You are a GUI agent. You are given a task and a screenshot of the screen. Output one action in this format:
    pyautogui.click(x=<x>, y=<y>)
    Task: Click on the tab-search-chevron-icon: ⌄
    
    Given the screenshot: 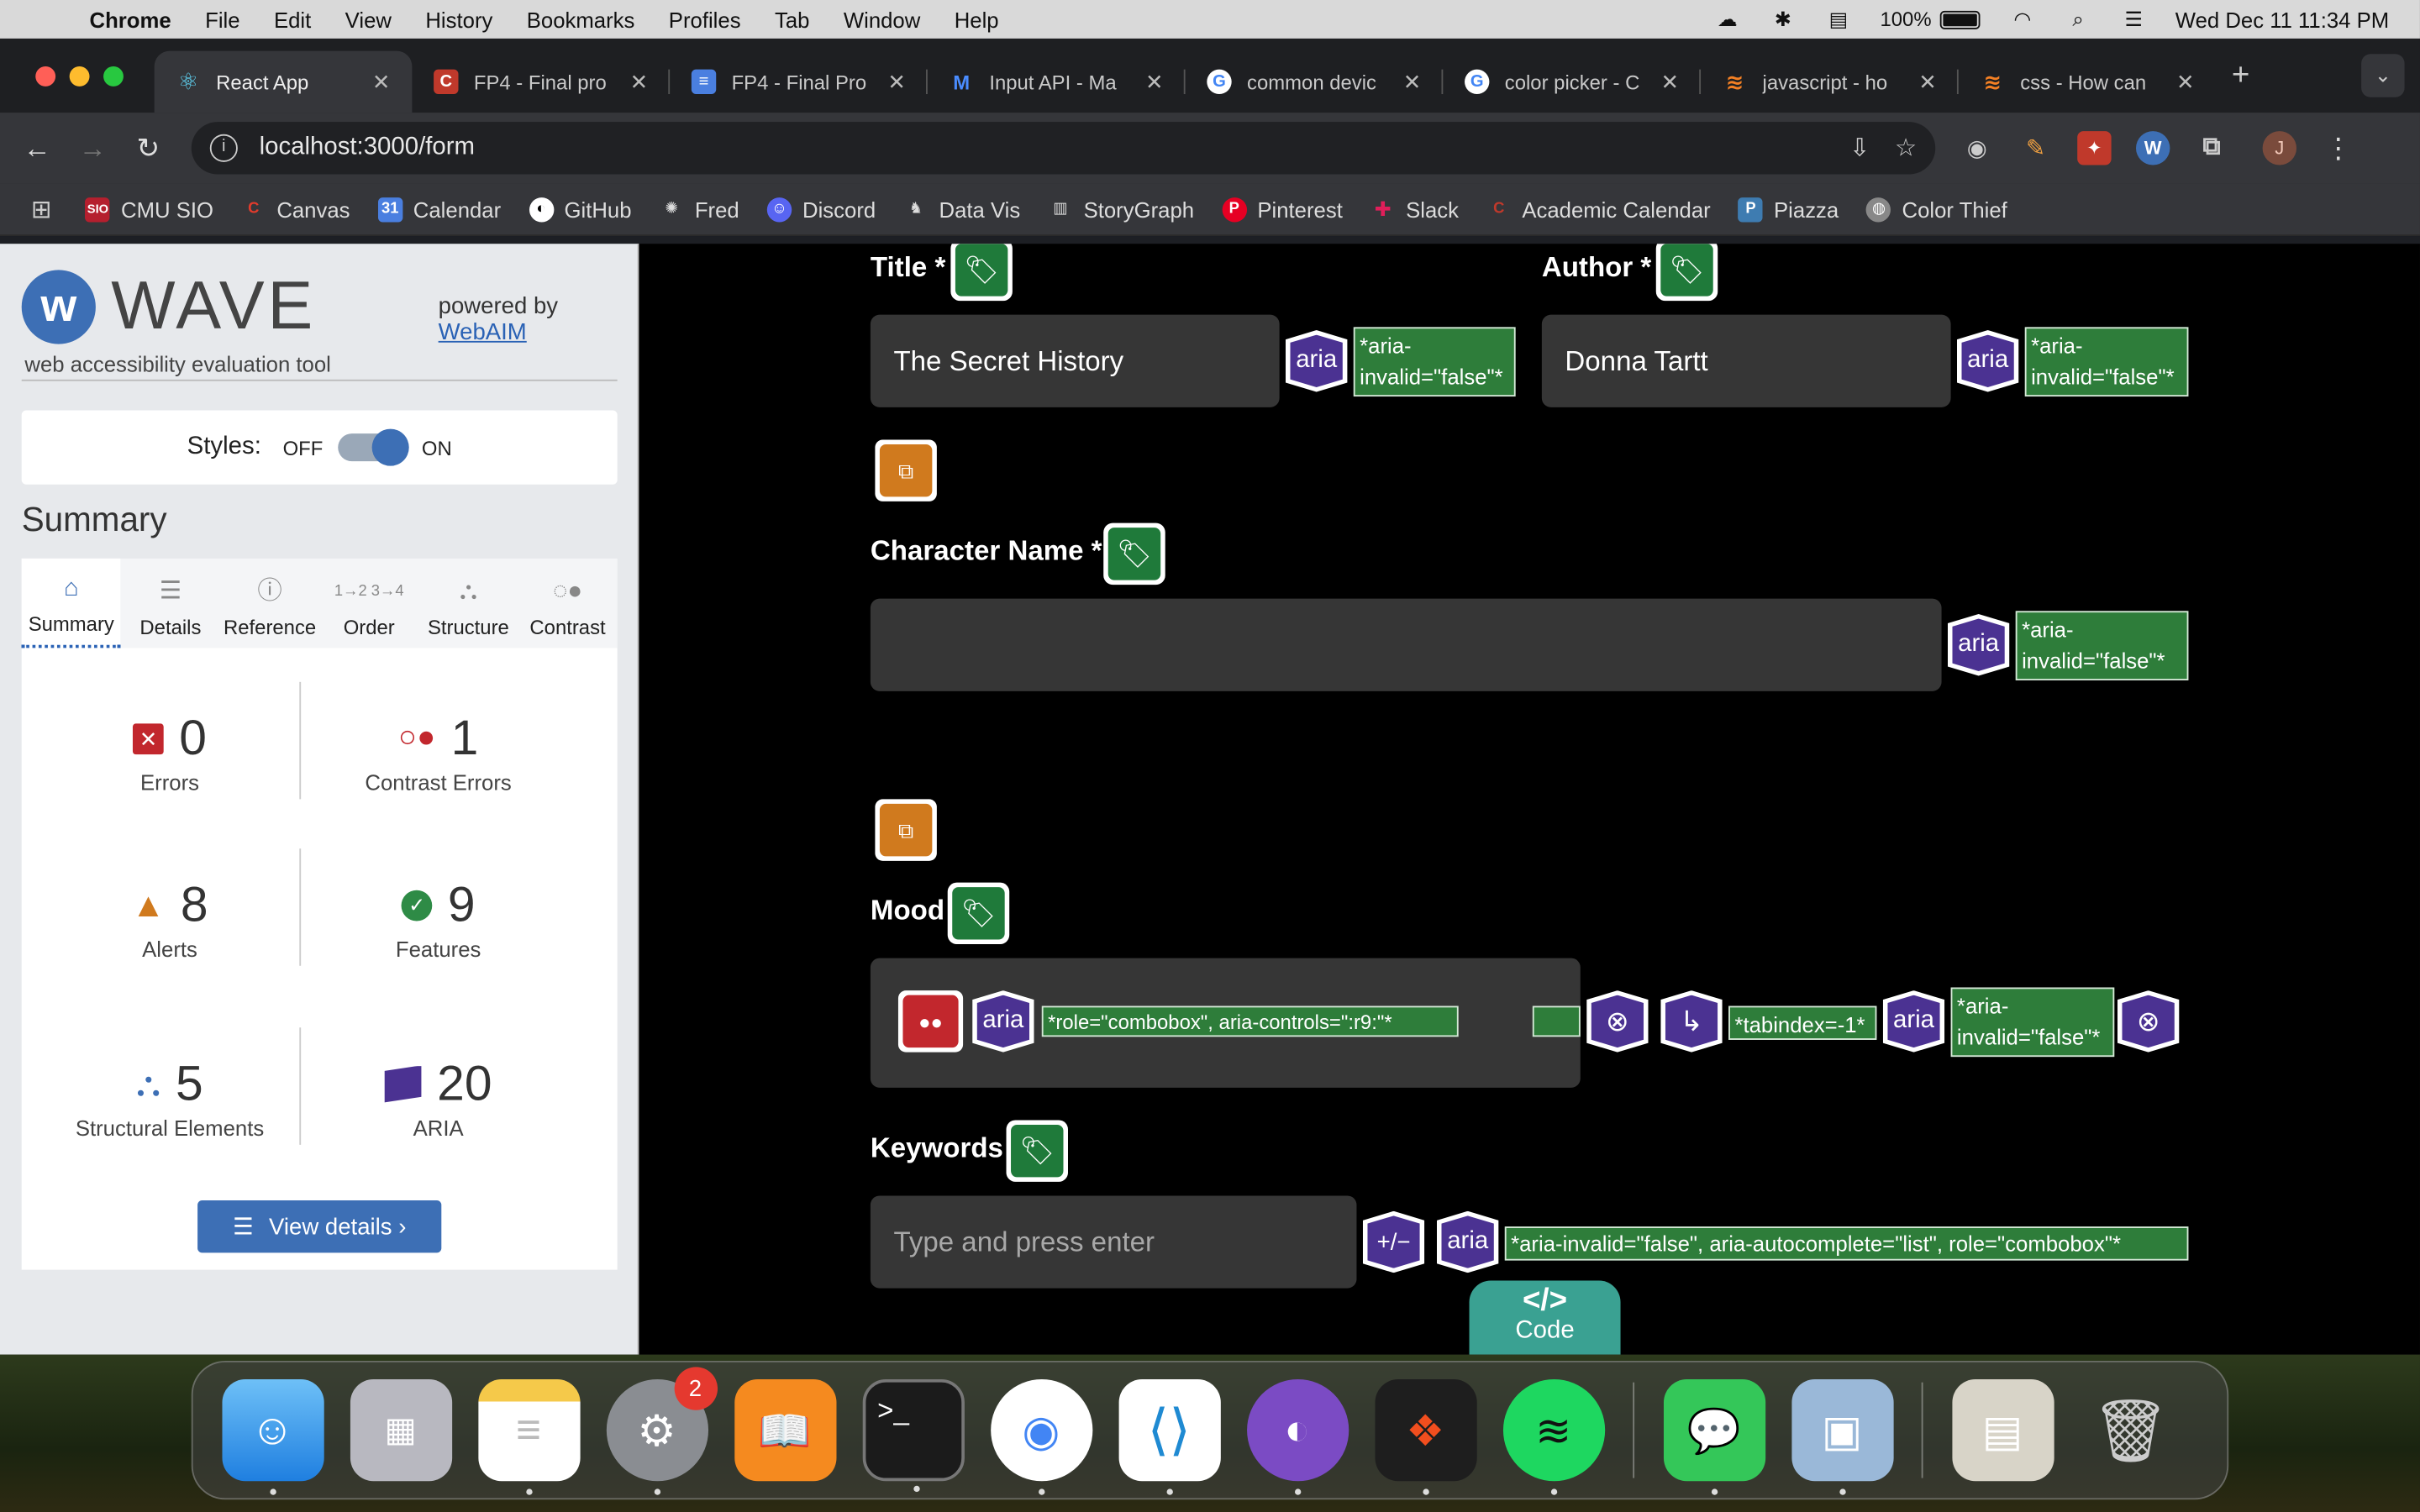 What is the action you would take?
    pyautogui.click(x=2383, y=75)
    